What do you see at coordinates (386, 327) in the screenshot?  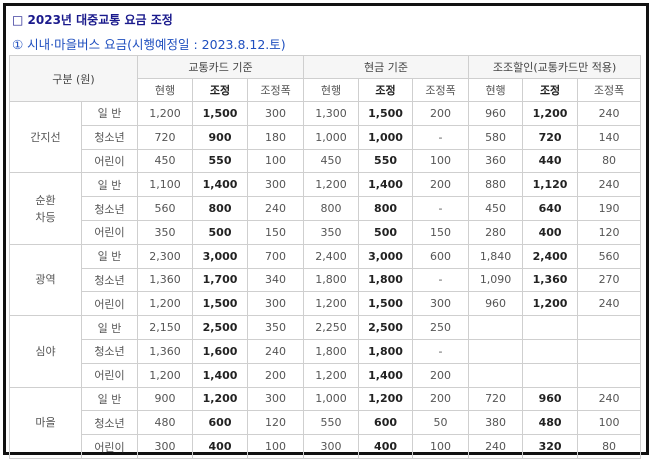 I see `fare-adjusted-cell: 2,500` at bounding box center [386, 327].